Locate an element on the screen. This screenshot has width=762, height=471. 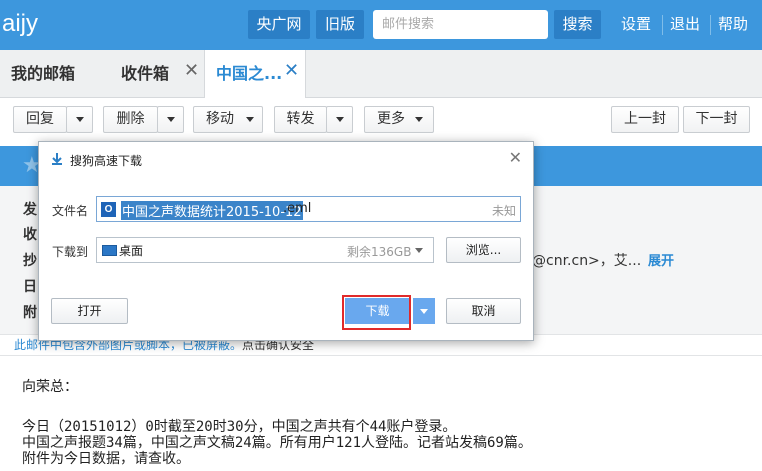
reply-dropdown-button is located at coordinates (79, 119).